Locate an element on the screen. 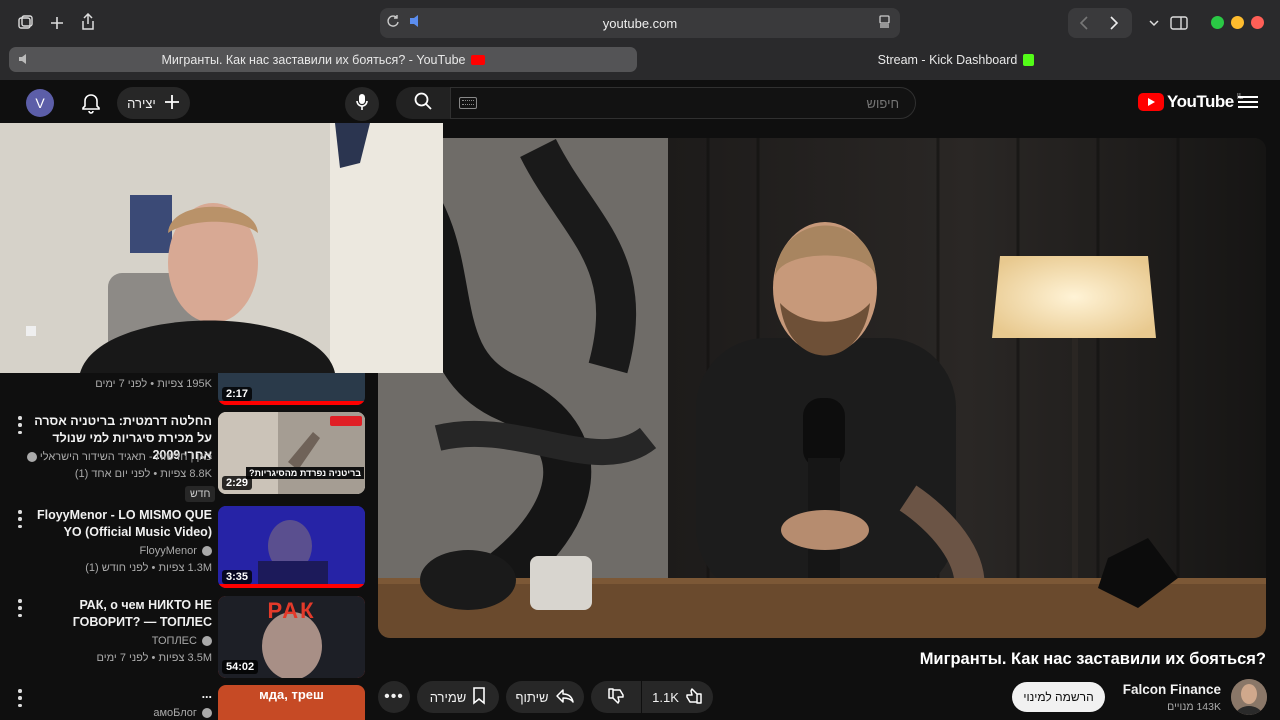  recommendation-meta: 8.8K צפיות • לפני יום אחד (1) is located at coordinates (143, 474).